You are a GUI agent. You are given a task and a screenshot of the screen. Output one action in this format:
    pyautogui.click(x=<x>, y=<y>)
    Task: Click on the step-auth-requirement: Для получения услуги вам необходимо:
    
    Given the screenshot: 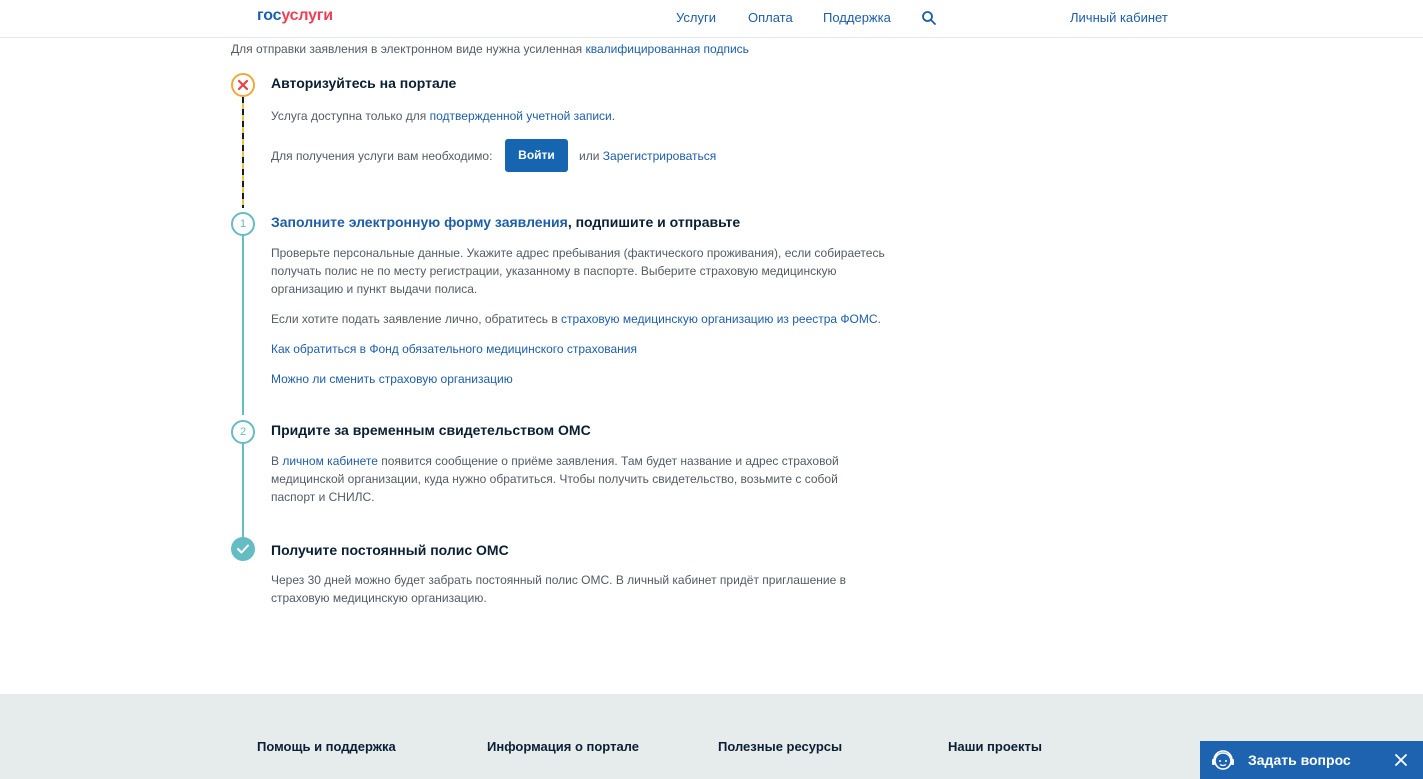 What is the action you would take?
    pyautogui.click(x=382, y=156)
    